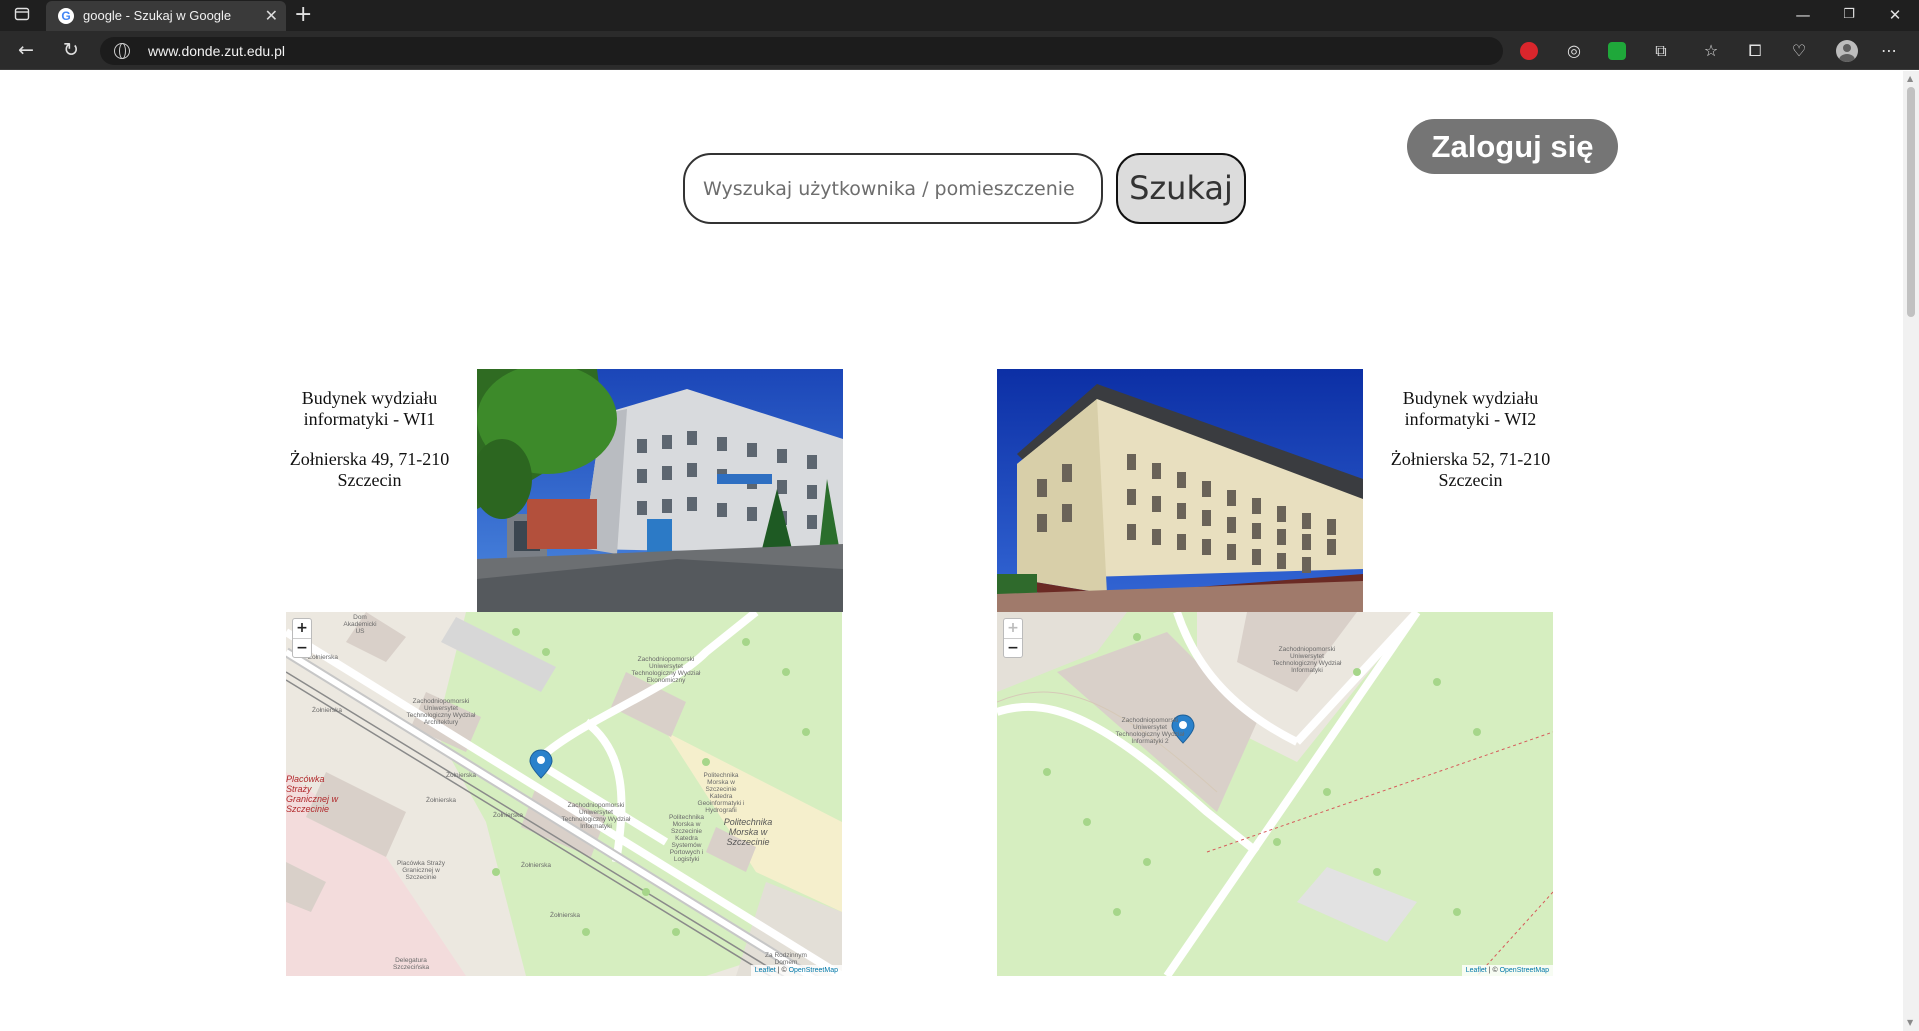  Describe the element at coordinates (71, 50) in the screenshot. I see `reload-icon: ↻` at that location.